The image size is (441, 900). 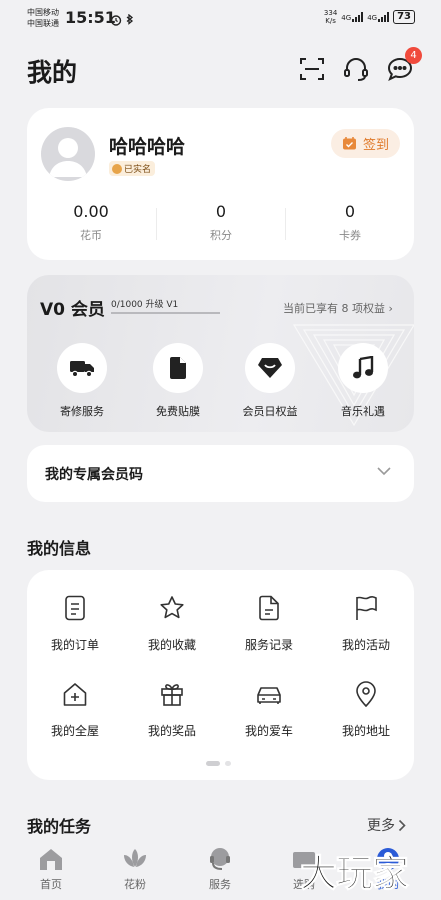 What do you see at coordinates (172, 623) in the screenshot?
I see `info-item-favorites: 我的收藏` at bounding box center [172, 623].